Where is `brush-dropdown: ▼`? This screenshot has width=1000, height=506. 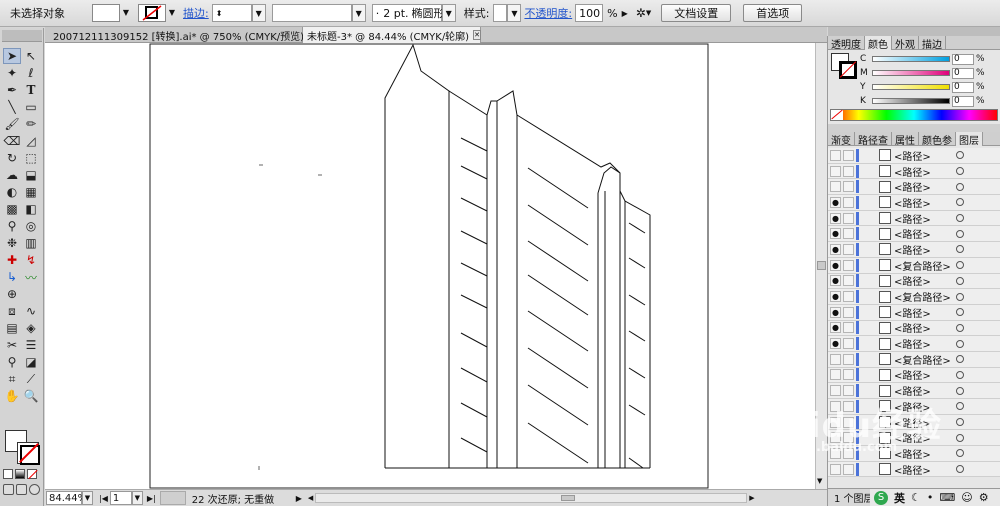 brush-dropdown: ▼ is located at coordinates (448, 13).